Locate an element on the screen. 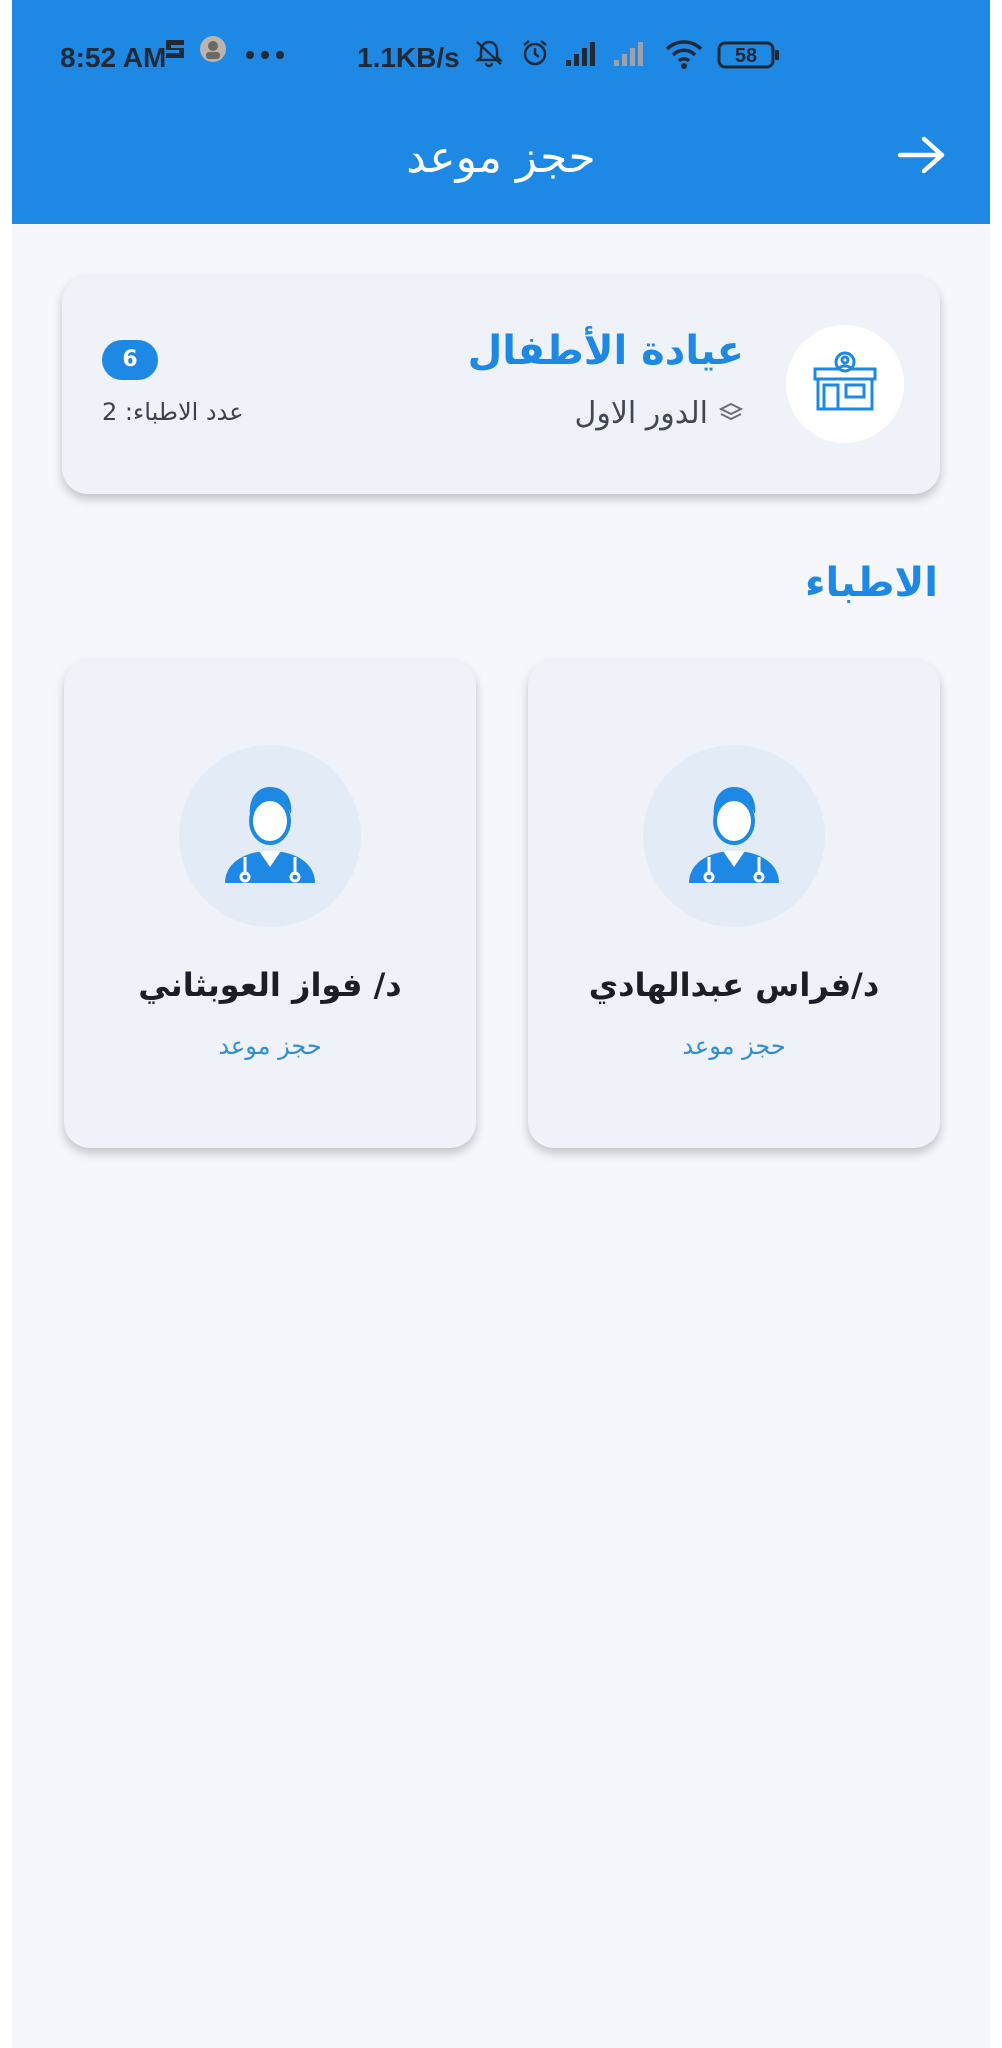  doctor-card: د/ فواز العوبثاني حجز موعد is located at coordinates (270, 904).